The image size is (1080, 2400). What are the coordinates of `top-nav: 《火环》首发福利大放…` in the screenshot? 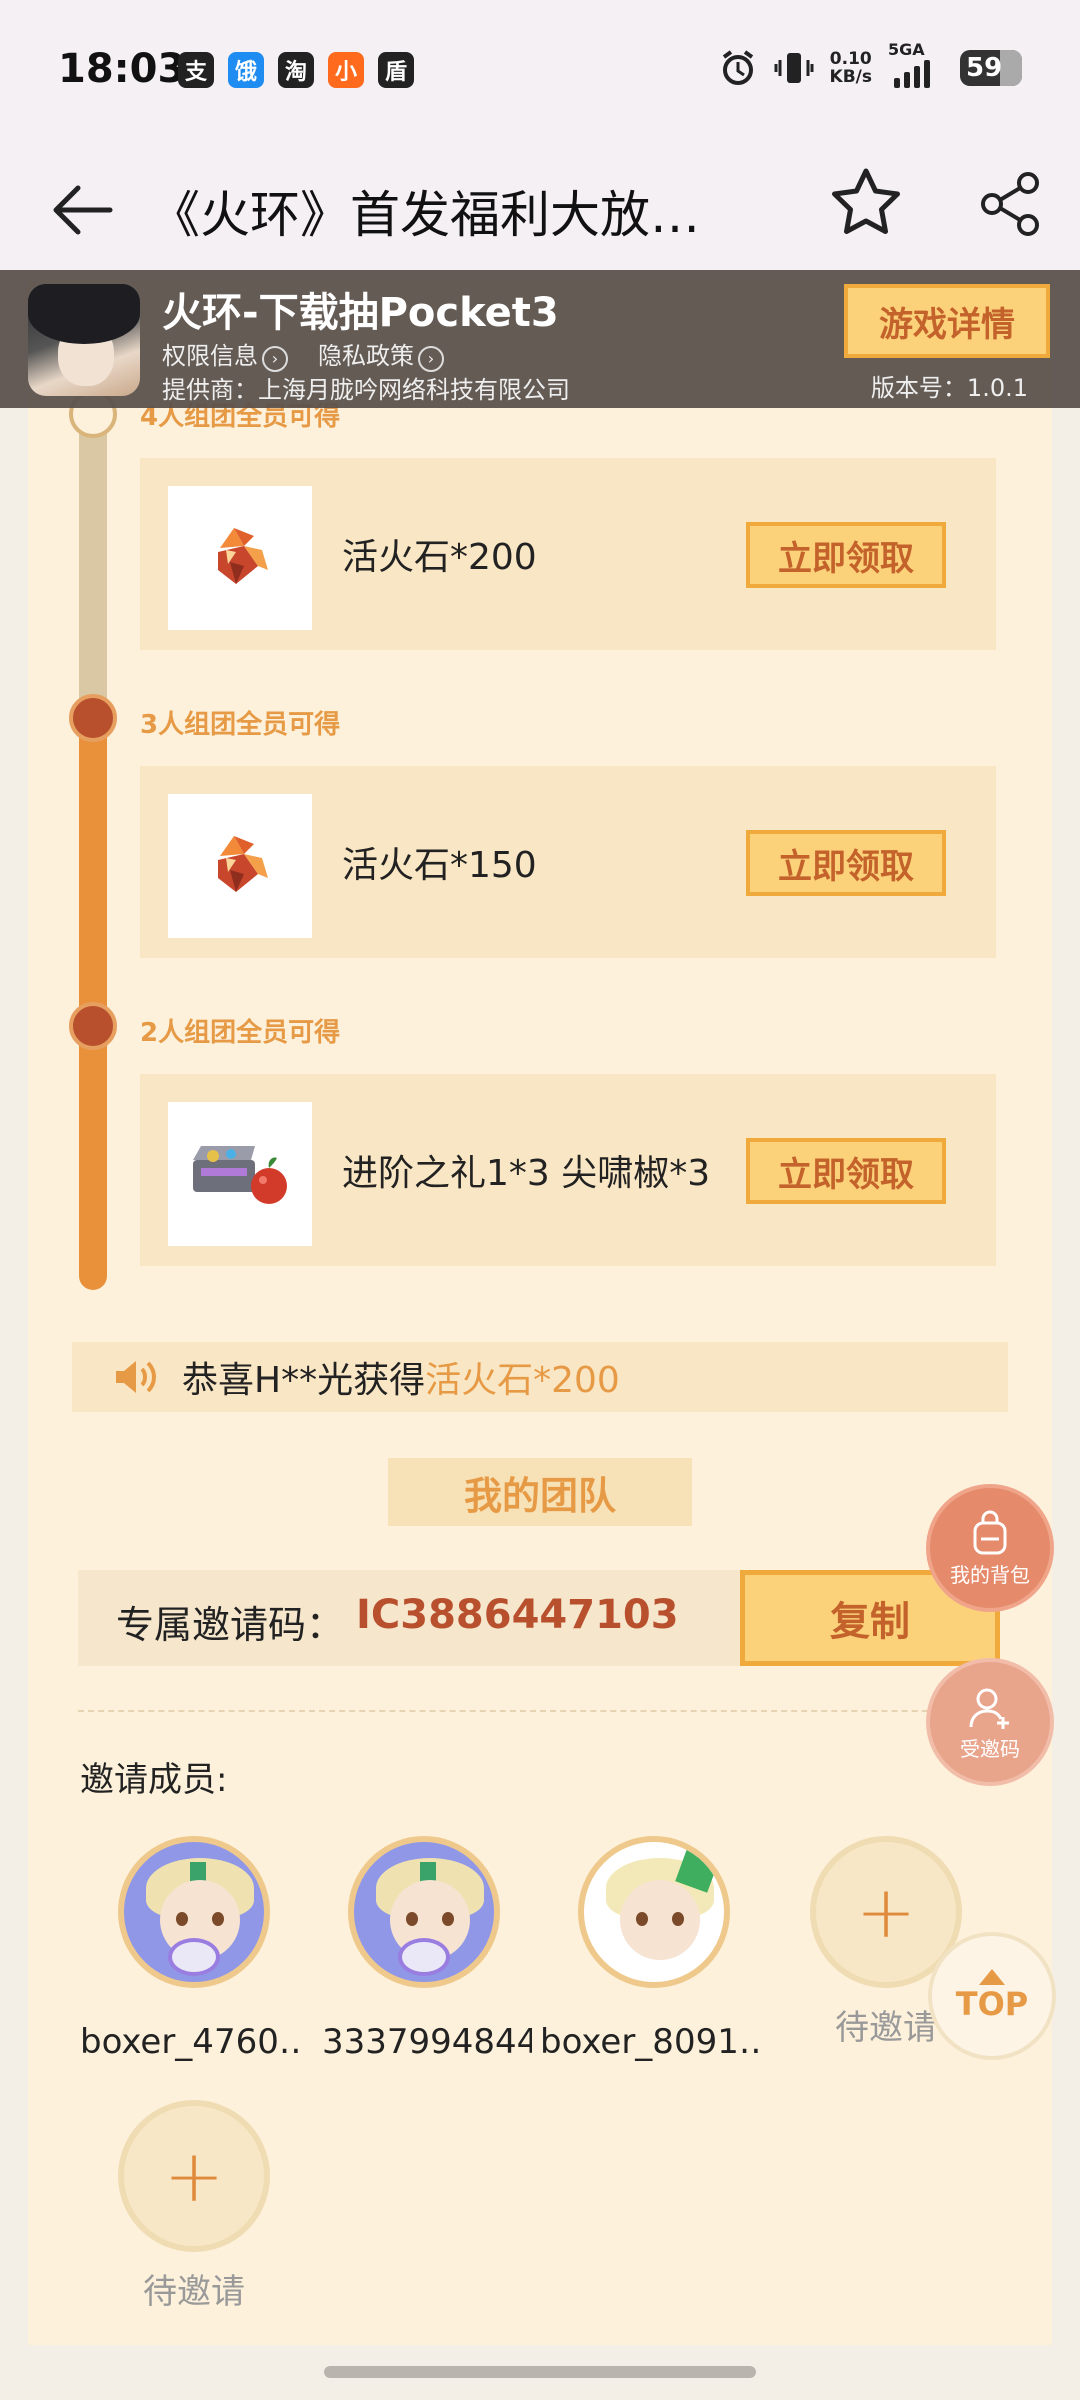 It's located at (540, 210).